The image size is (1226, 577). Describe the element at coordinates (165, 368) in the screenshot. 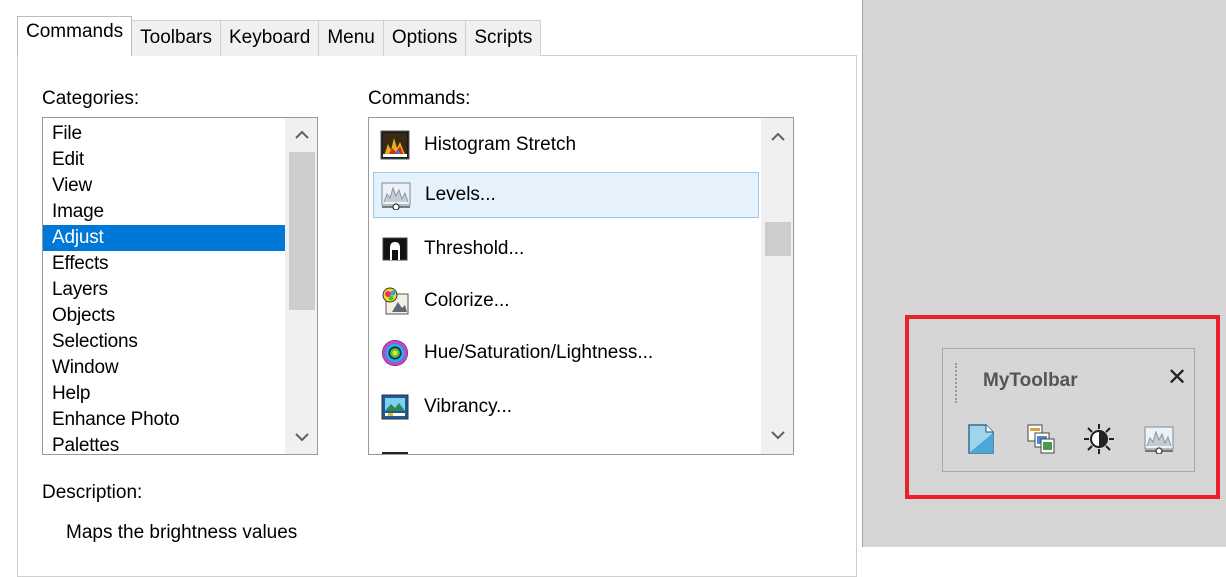

I see `category-item-window: Window` at that location.